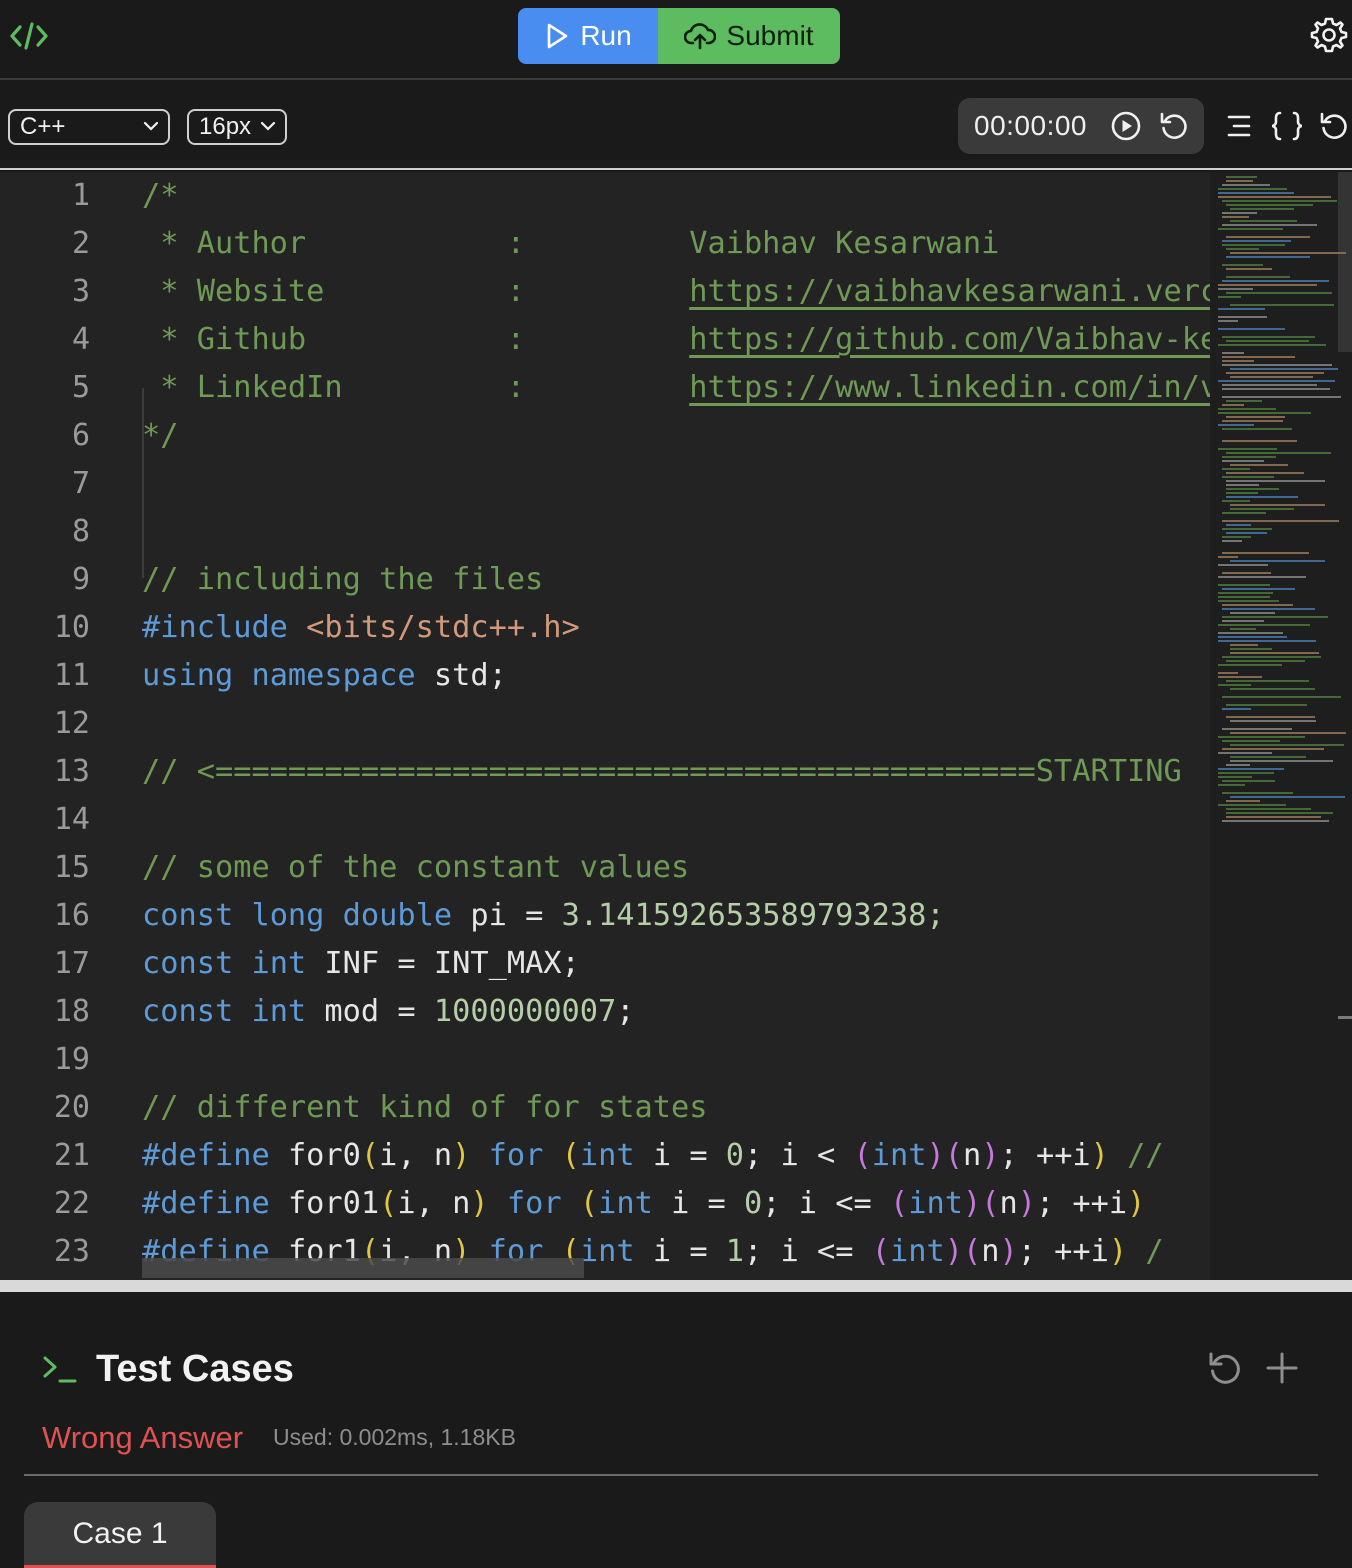 Image resolution: width=1352 pixels, height=1568 pixels. What do you see at coordinates (80, 579) in the screenshot?
I see `line-number: 9` at bounding box center [80, 579].